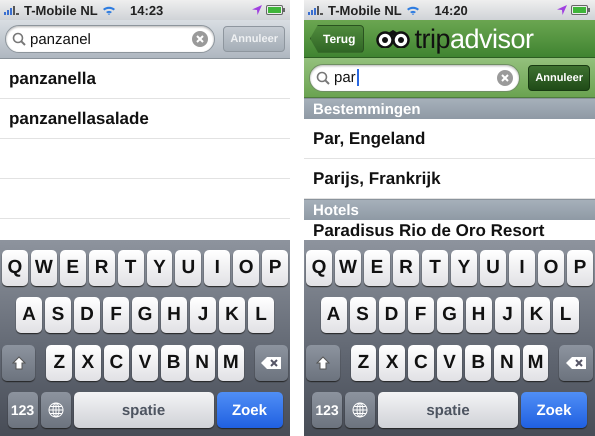  Describe the element at coordinates (147, 10) in the screenshot. I see `status-time: 14:23` at that location.